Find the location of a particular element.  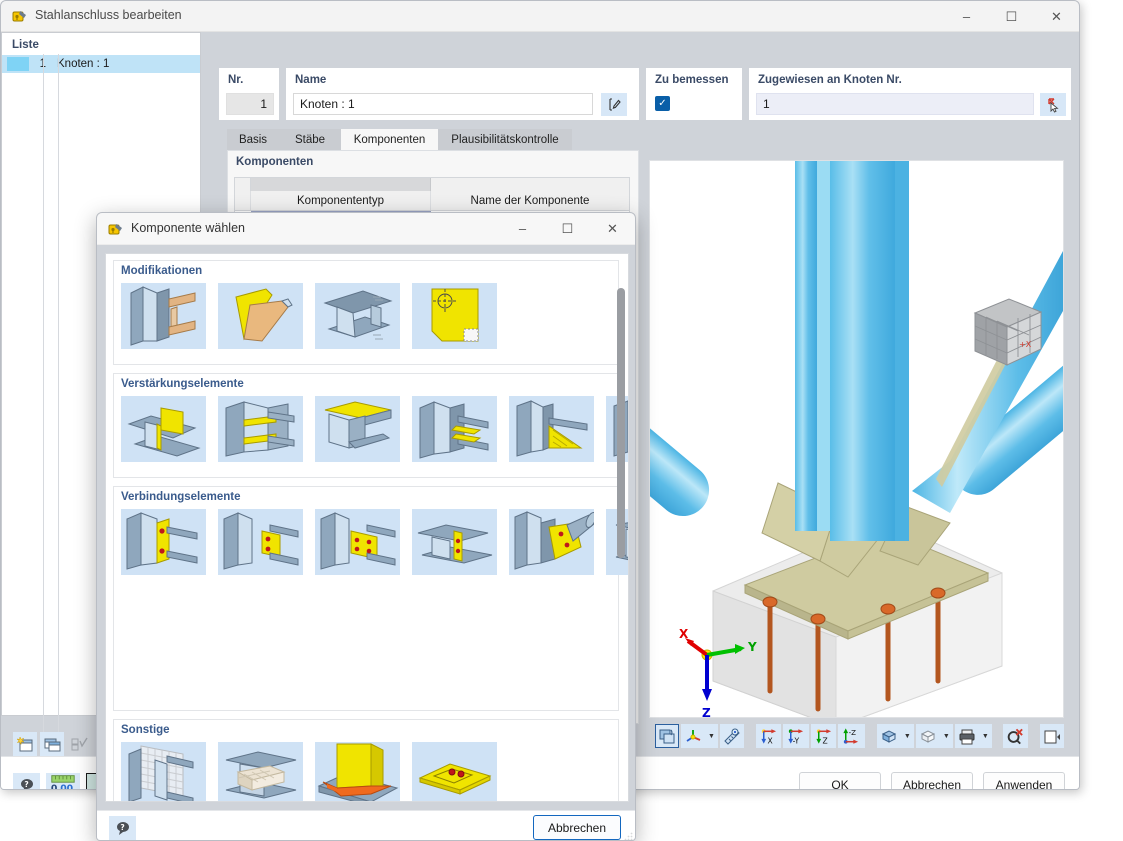

box-view-icon is located at coordinates (928, 736).